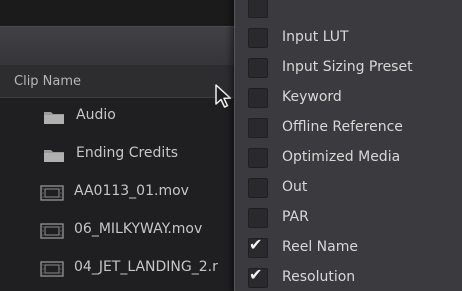 The width and height of the screenshot is (462, 291). What do you see at coordinates (96, 115) in the screenshot?
I see `clip-name: Audio` at bounding box center [96, 115].